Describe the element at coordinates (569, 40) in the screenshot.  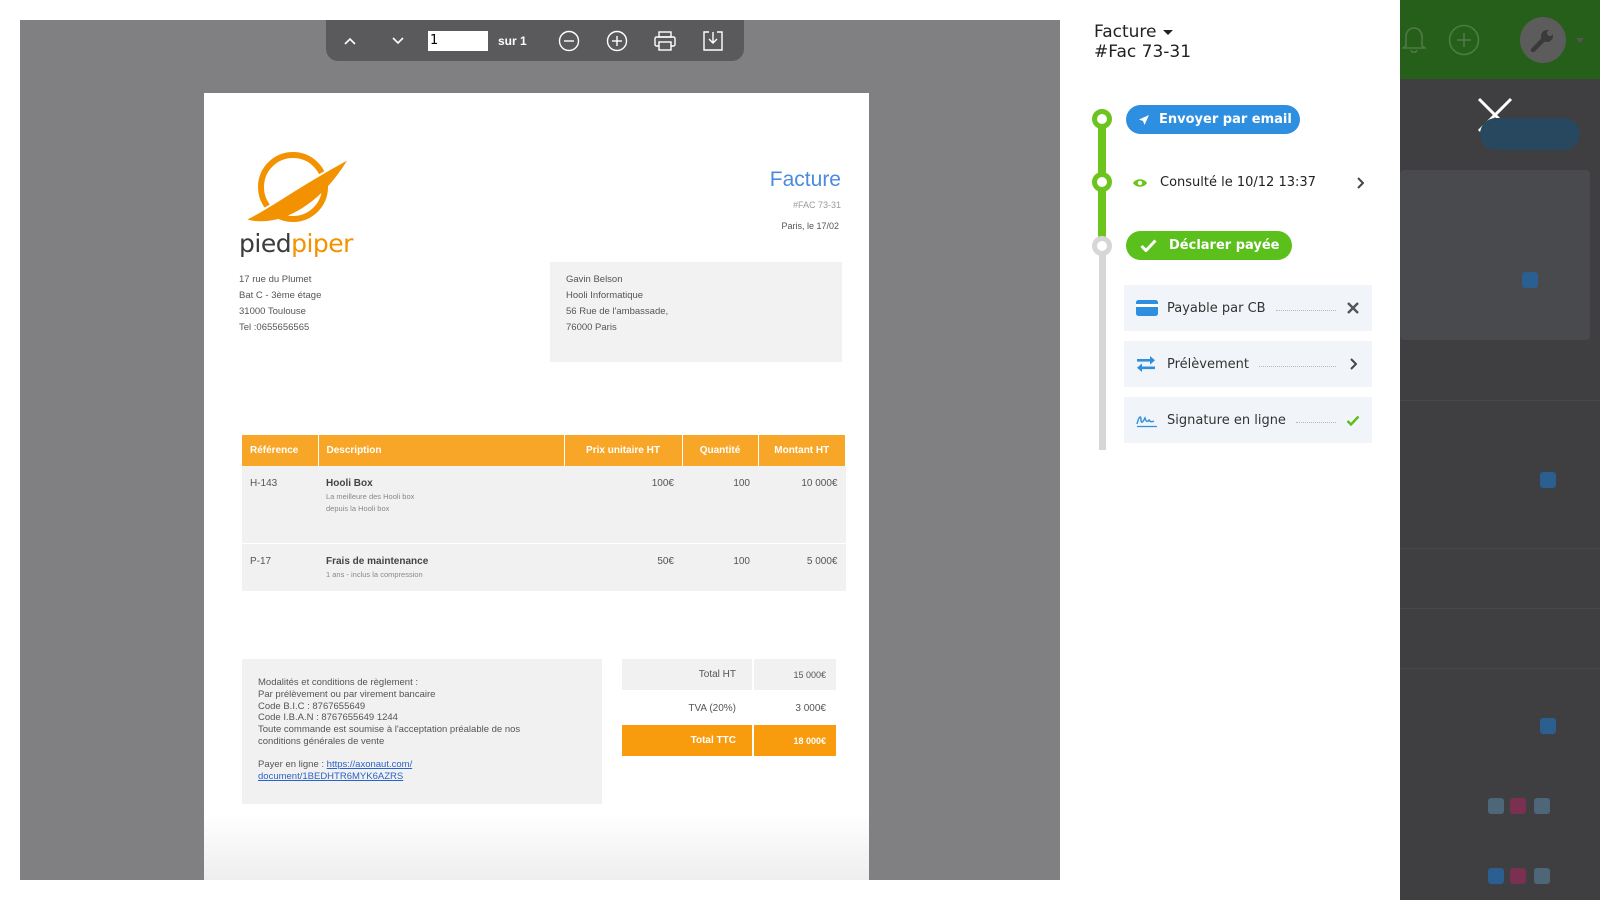
I see `zoom-out-button` at that location.